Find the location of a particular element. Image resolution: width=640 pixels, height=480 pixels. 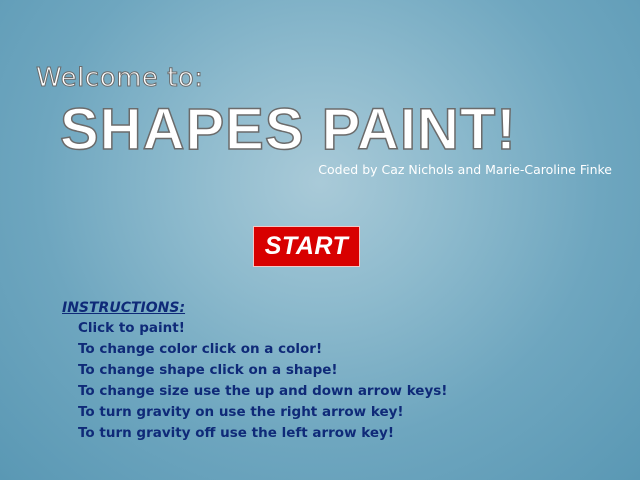

instruction-item: To change shape click on a shape! is located at coordinates (208, 370).